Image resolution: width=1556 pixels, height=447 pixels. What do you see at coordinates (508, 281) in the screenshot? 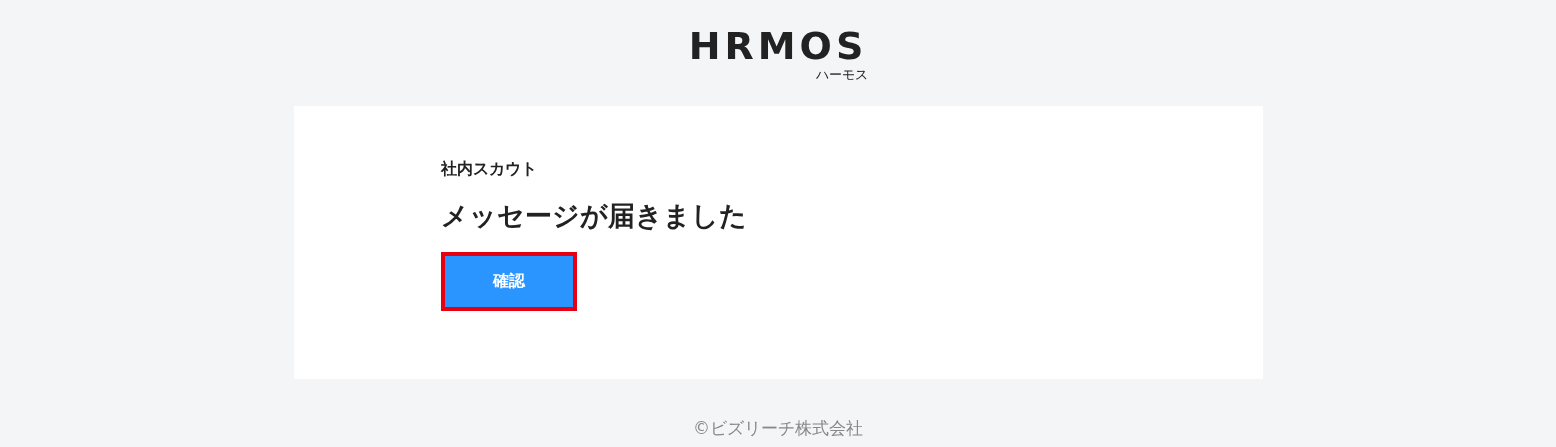
I see `confirm-button: 確認` at bounding box center [508, 281].